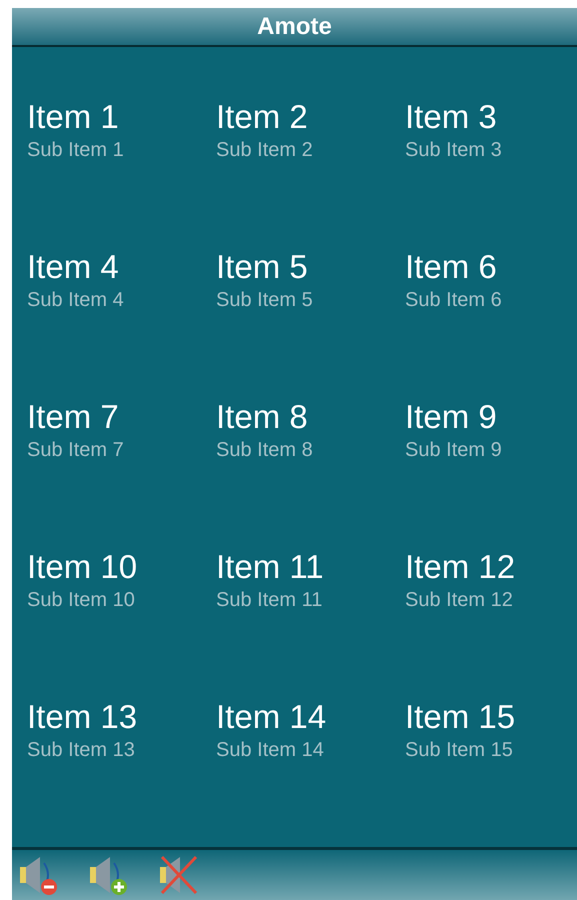  I want to click on item-subtitle: Sub Item 9, so click(453, 450).